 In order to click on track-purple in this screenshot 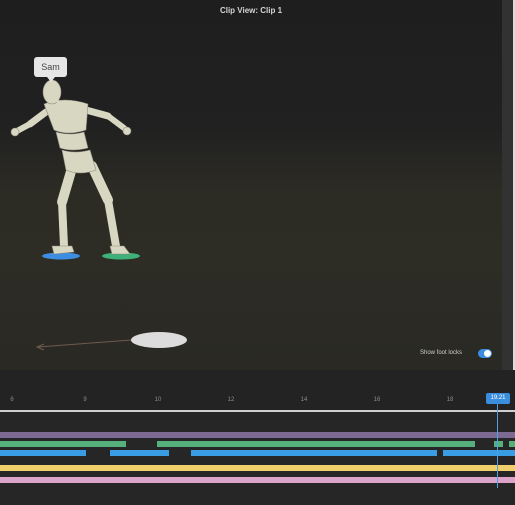, I will do `click(257, 435)`.